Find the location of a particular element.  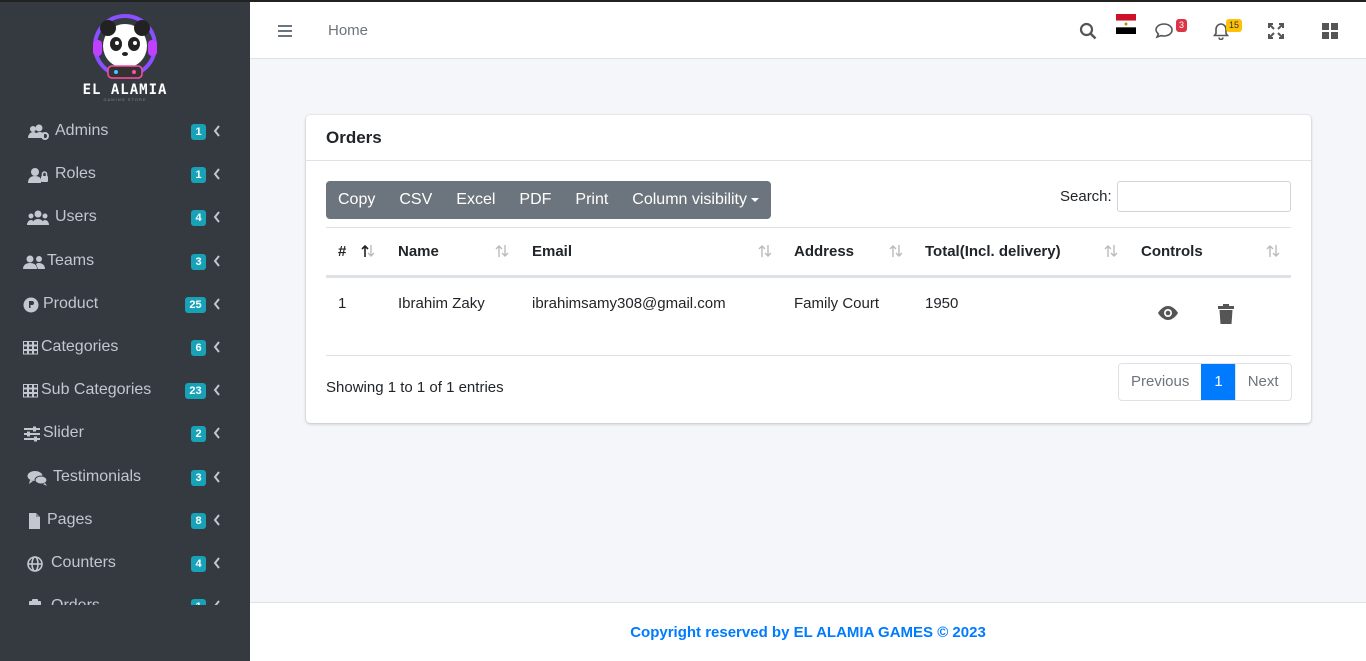

view-eye-icon is located at coordinates (1168, 313).